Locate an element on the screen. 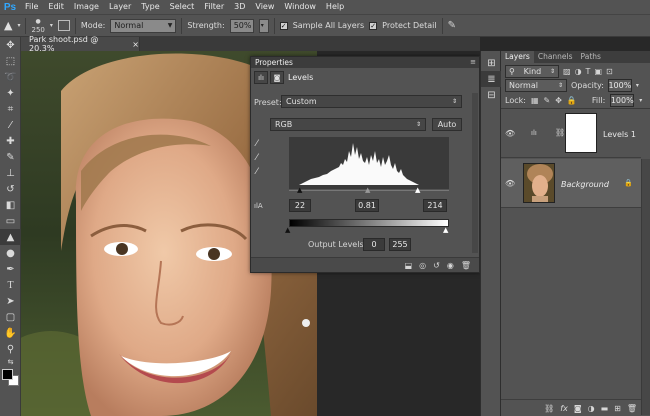 Image resolution: width=650 pixels, height=416 pixels. menu-select: Select is located at coordinates (182, 7).